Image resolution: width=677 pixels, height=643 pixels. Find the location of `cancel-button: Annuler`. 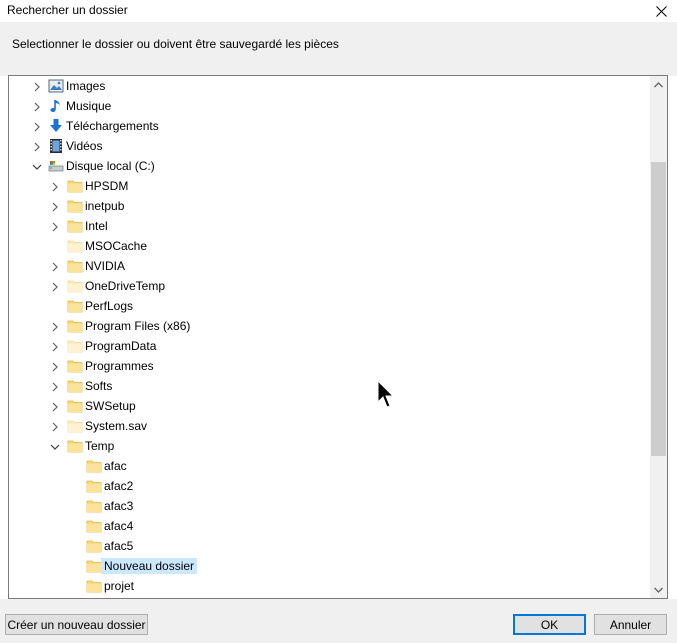

cancel-button: Annuler is located at coordinates (630, 624).